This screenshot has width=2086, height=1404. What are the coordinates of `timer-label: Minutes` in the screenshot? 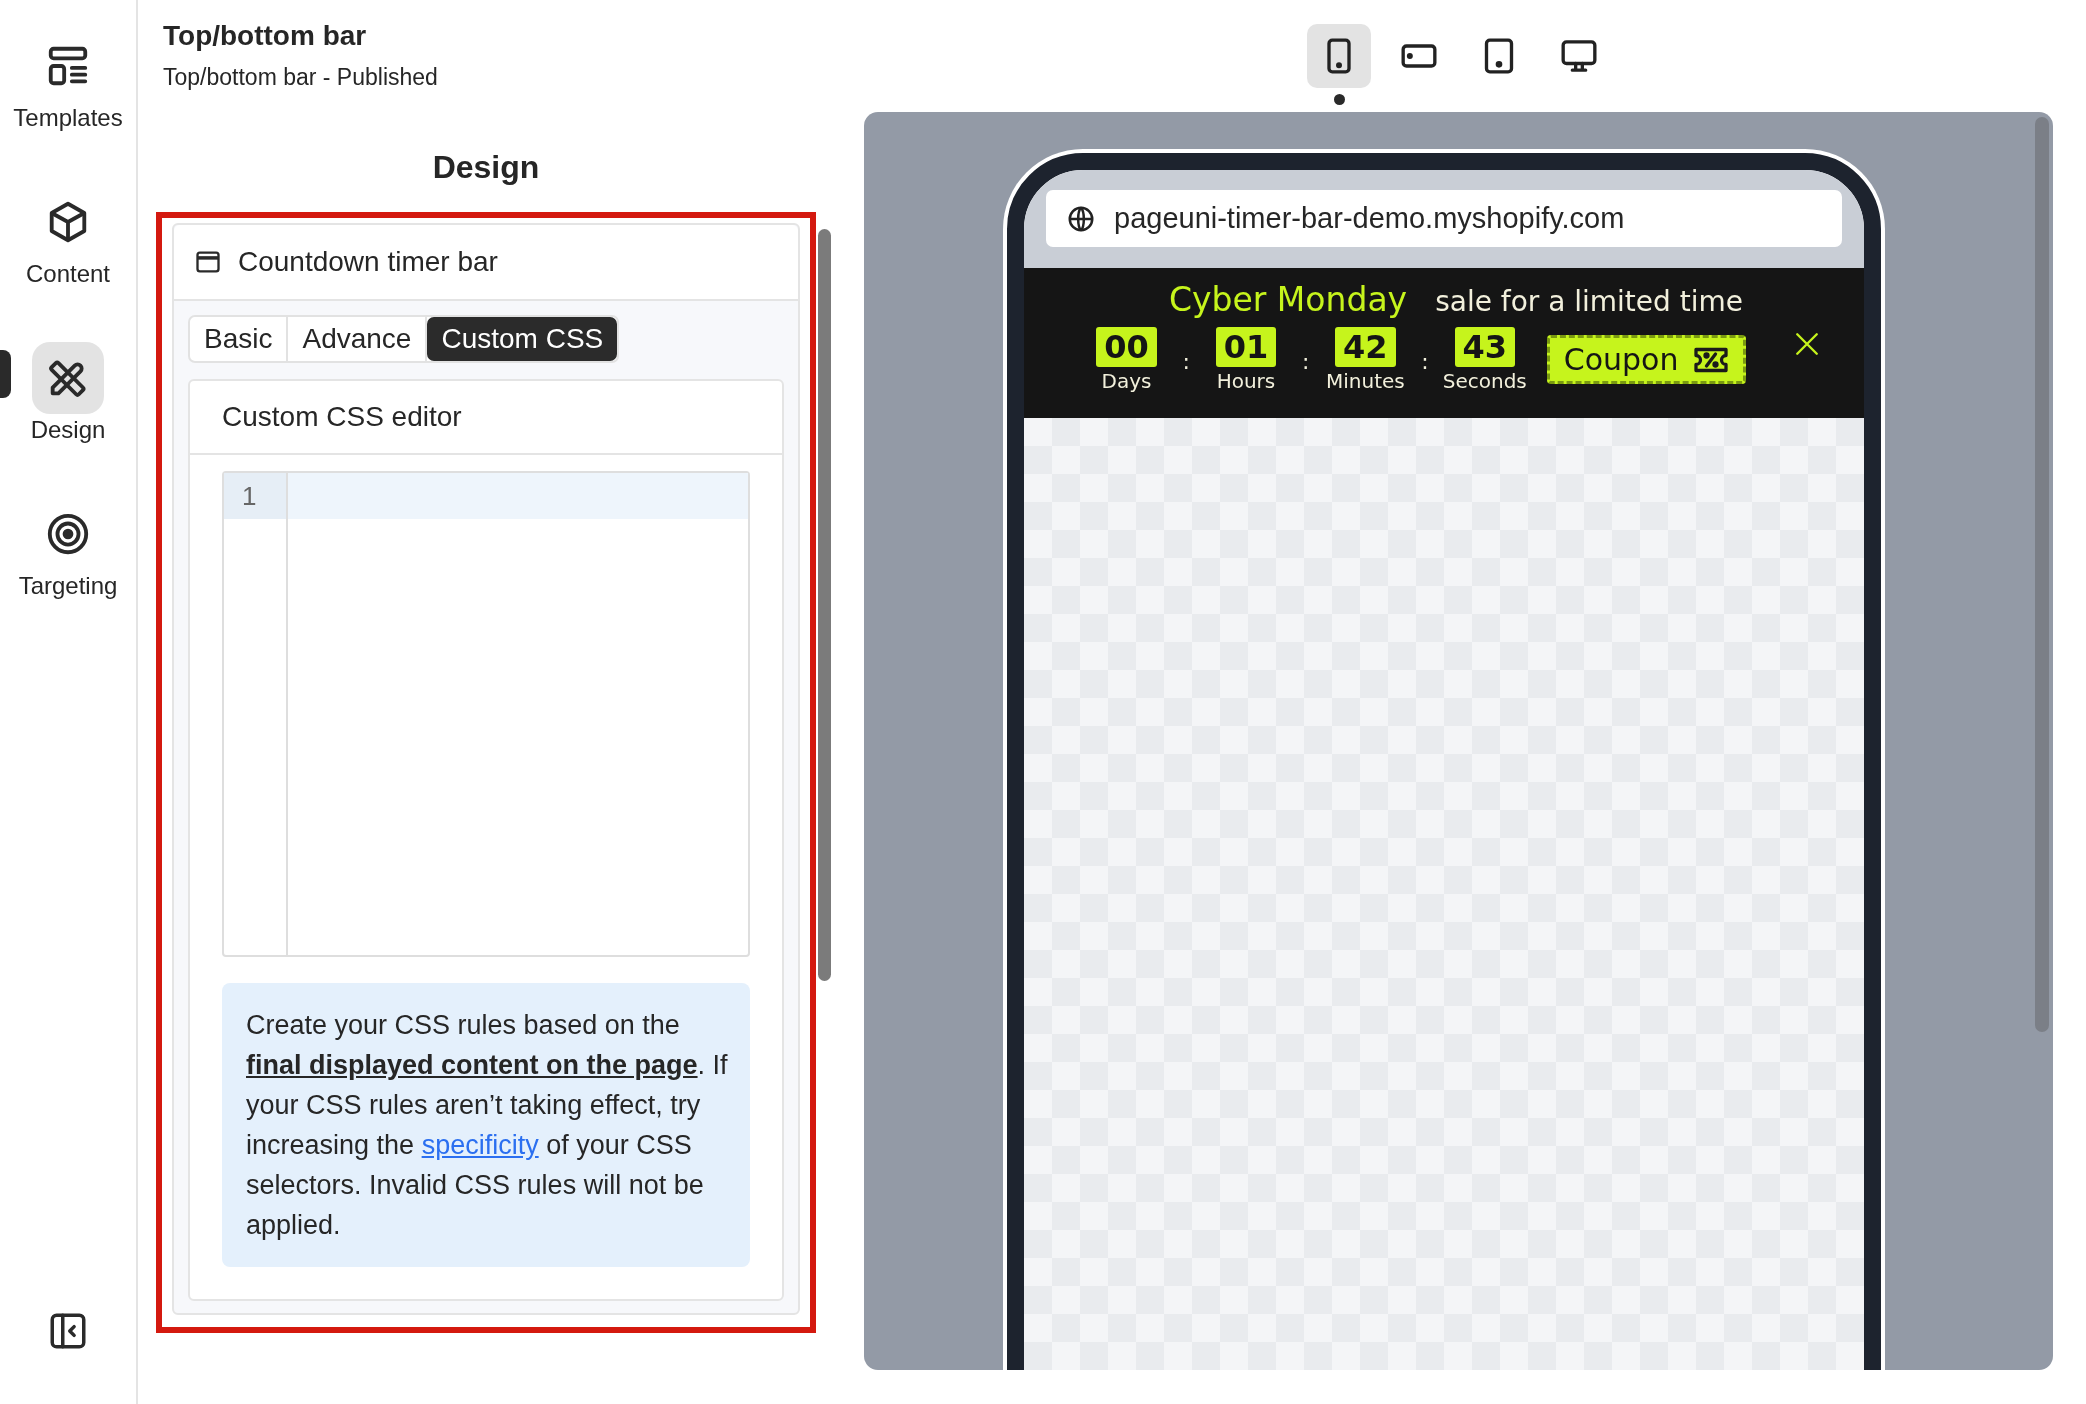 It's located at (1365, 381).